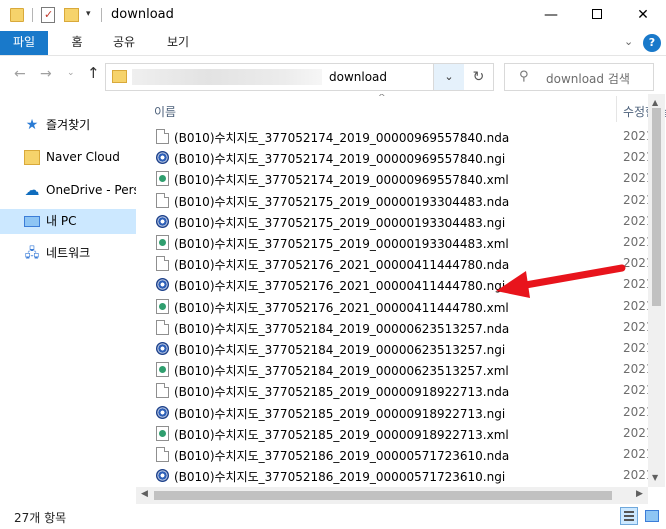  I want to click on scroll-left-icon: ◀, so click(144, 494).